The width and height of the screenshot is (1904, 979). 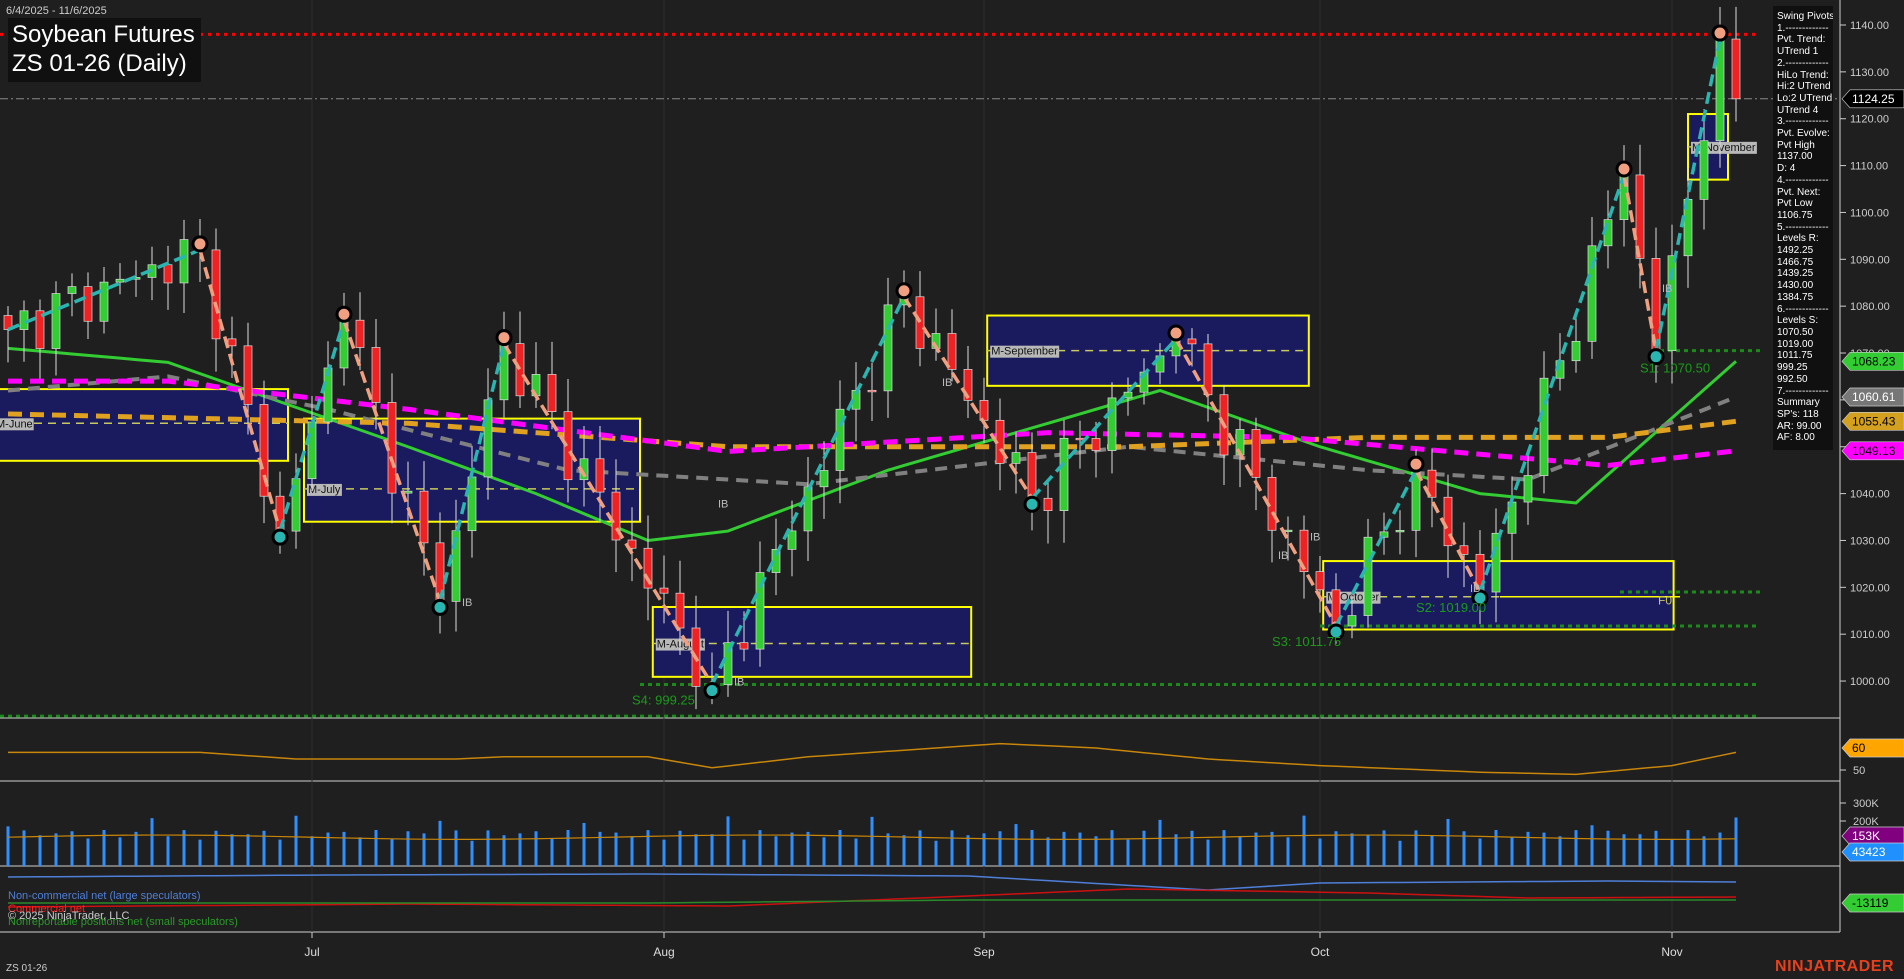 What do you see at coordinates (1866, 804) in the screenshot?
I see `volume-tick-label: 300K` at bounding box center [1866, 804].